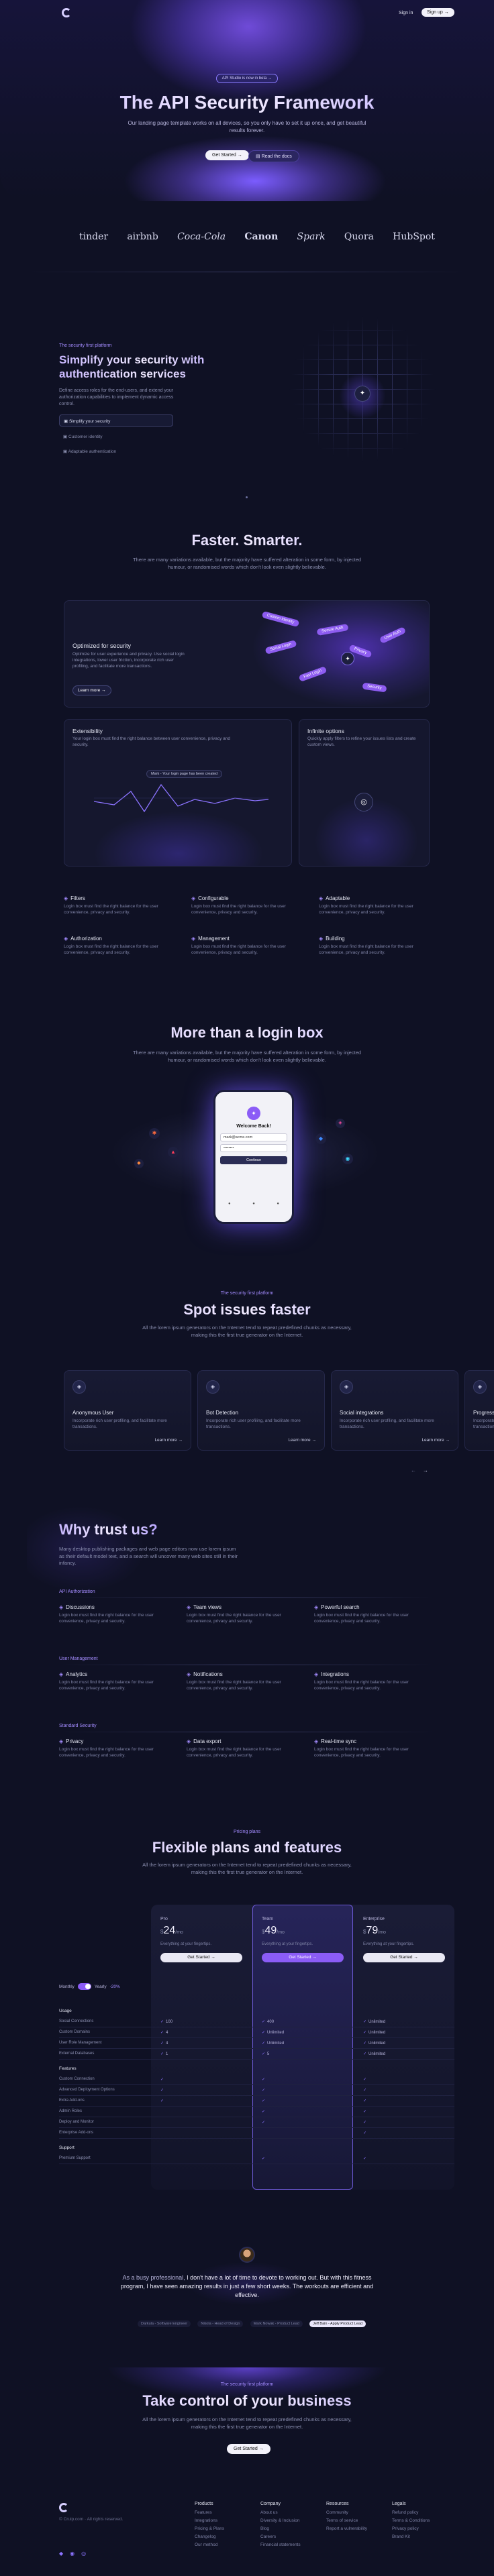 The width and height of the screenshot is (494, 2576). What do you see at coordinates (68, 2068) in the screenshot?
I see `pricing-section-label: Features` at bounding box center [68, 2068].